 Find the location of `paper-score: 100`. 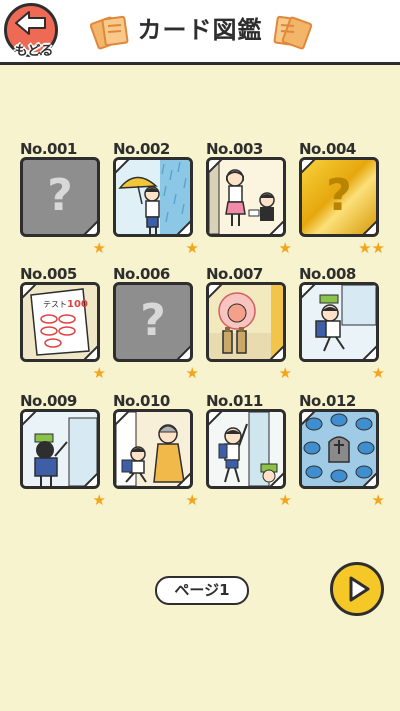

paper-score: 100 is located at coordinates (77, 304).